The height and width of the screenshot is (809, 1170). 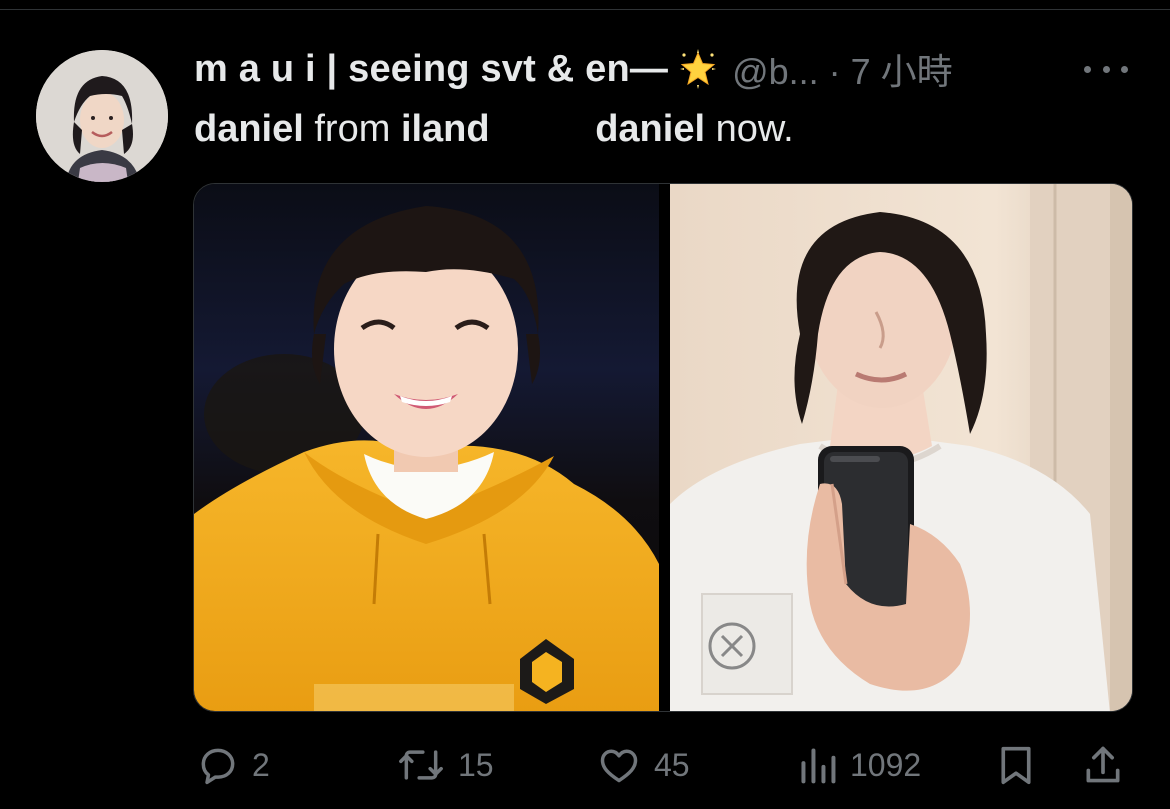 What do you see at coordinates (218, 766) in the screenshot?
I see `reply-bubble-icon` at bounding box center [218, 766].